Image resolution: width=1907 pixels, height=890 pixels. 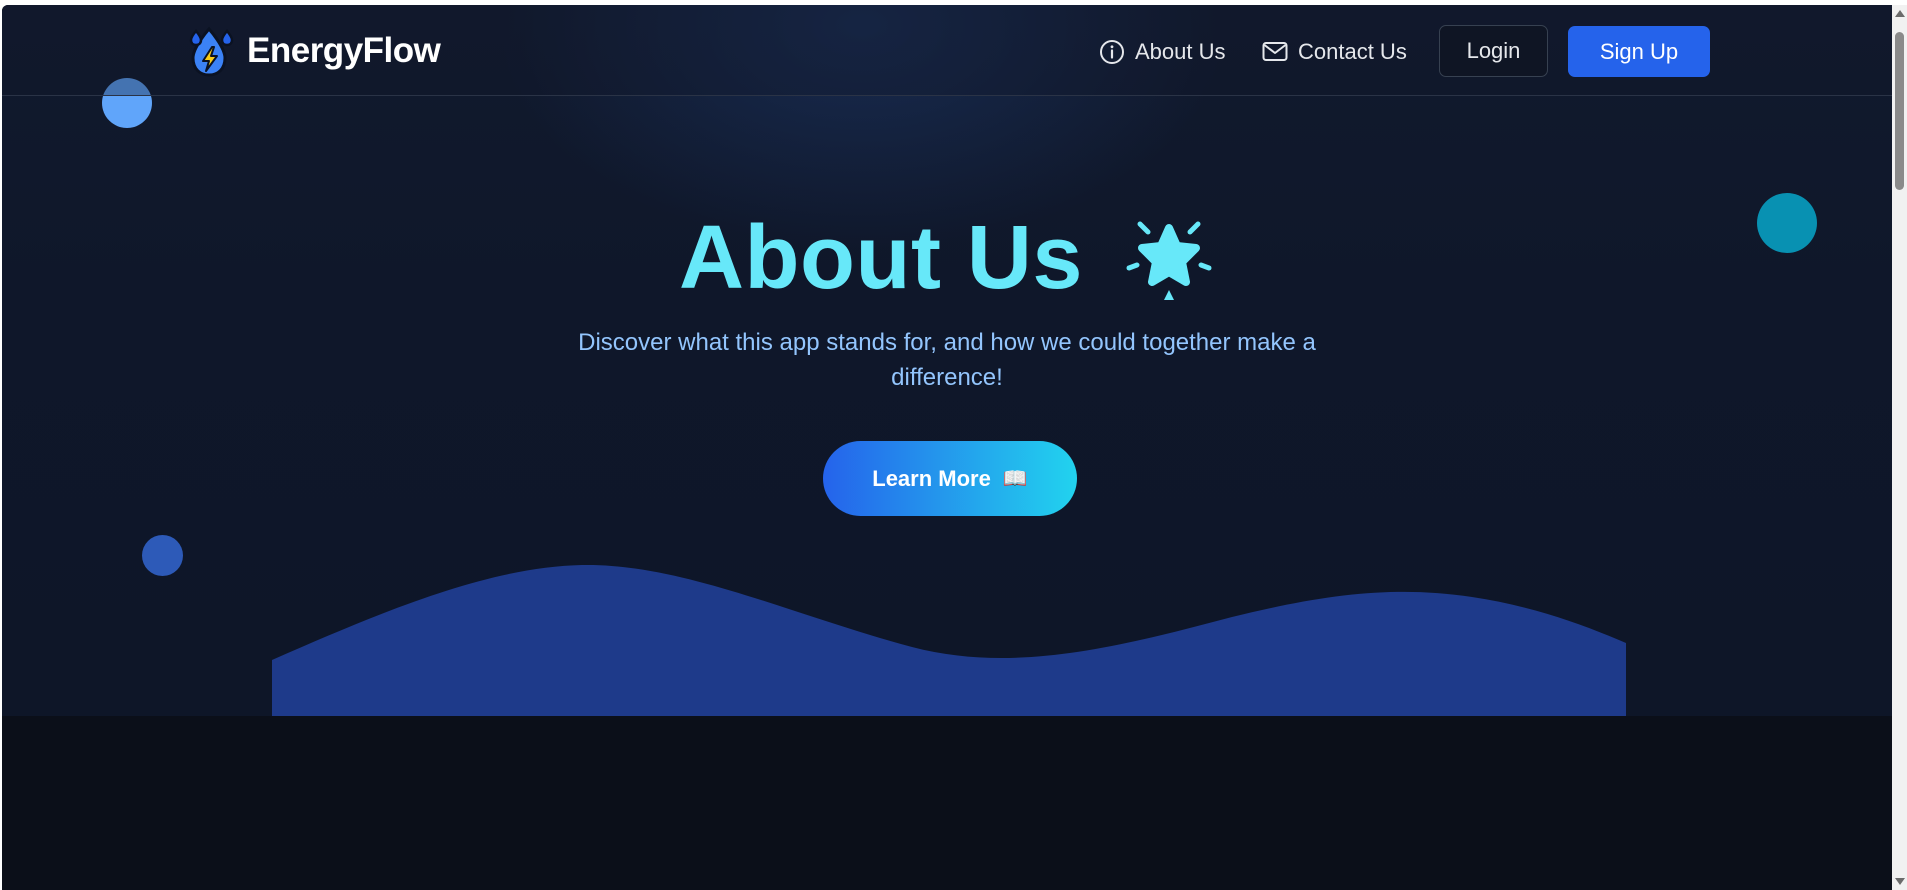 What do you see at coordinates (1900, 13) in the screenshot?
I see `scroll-up-arrow-icon` at bounding box center [1900, 13].